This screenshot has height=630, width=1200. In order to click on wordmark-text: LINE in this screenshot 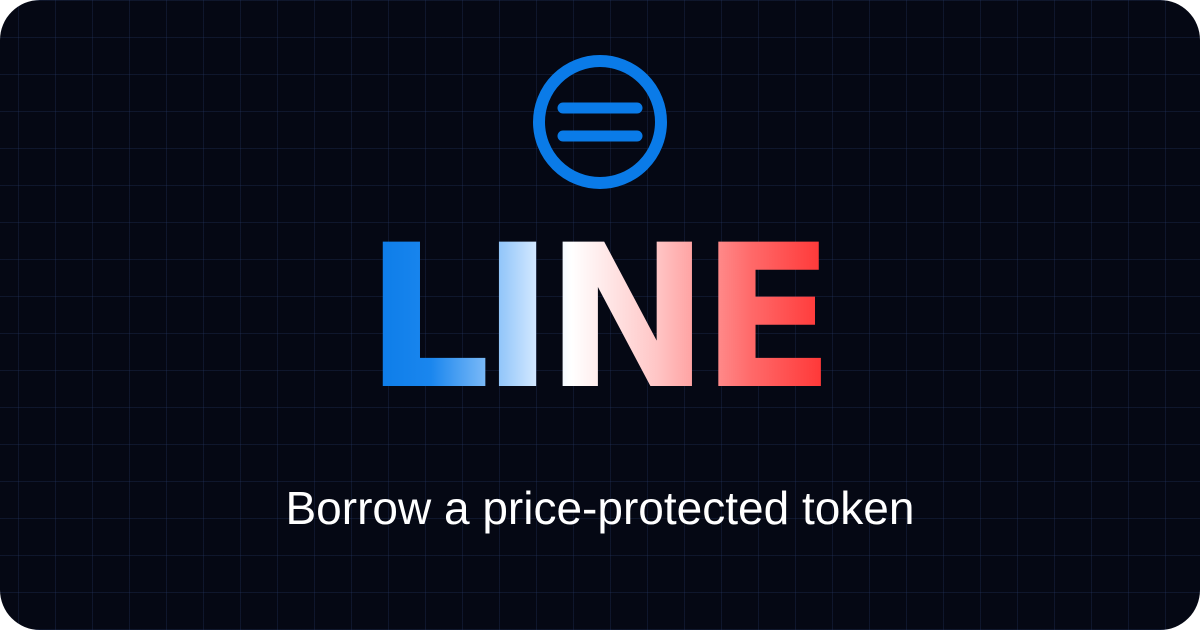, I will do `click(600, 317)`.